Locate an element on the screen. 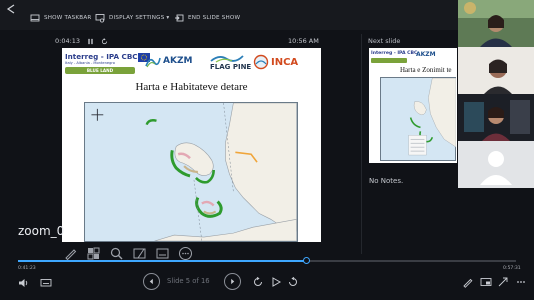  inca-name: INCA is located at coordinates (285, 62).